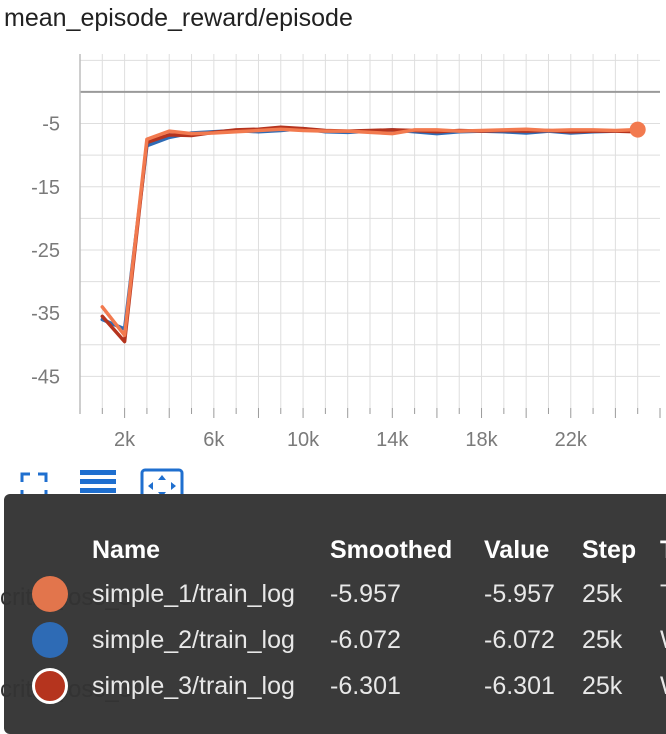  I want to click on tooltip-header-step: Step, so click(609, 550).